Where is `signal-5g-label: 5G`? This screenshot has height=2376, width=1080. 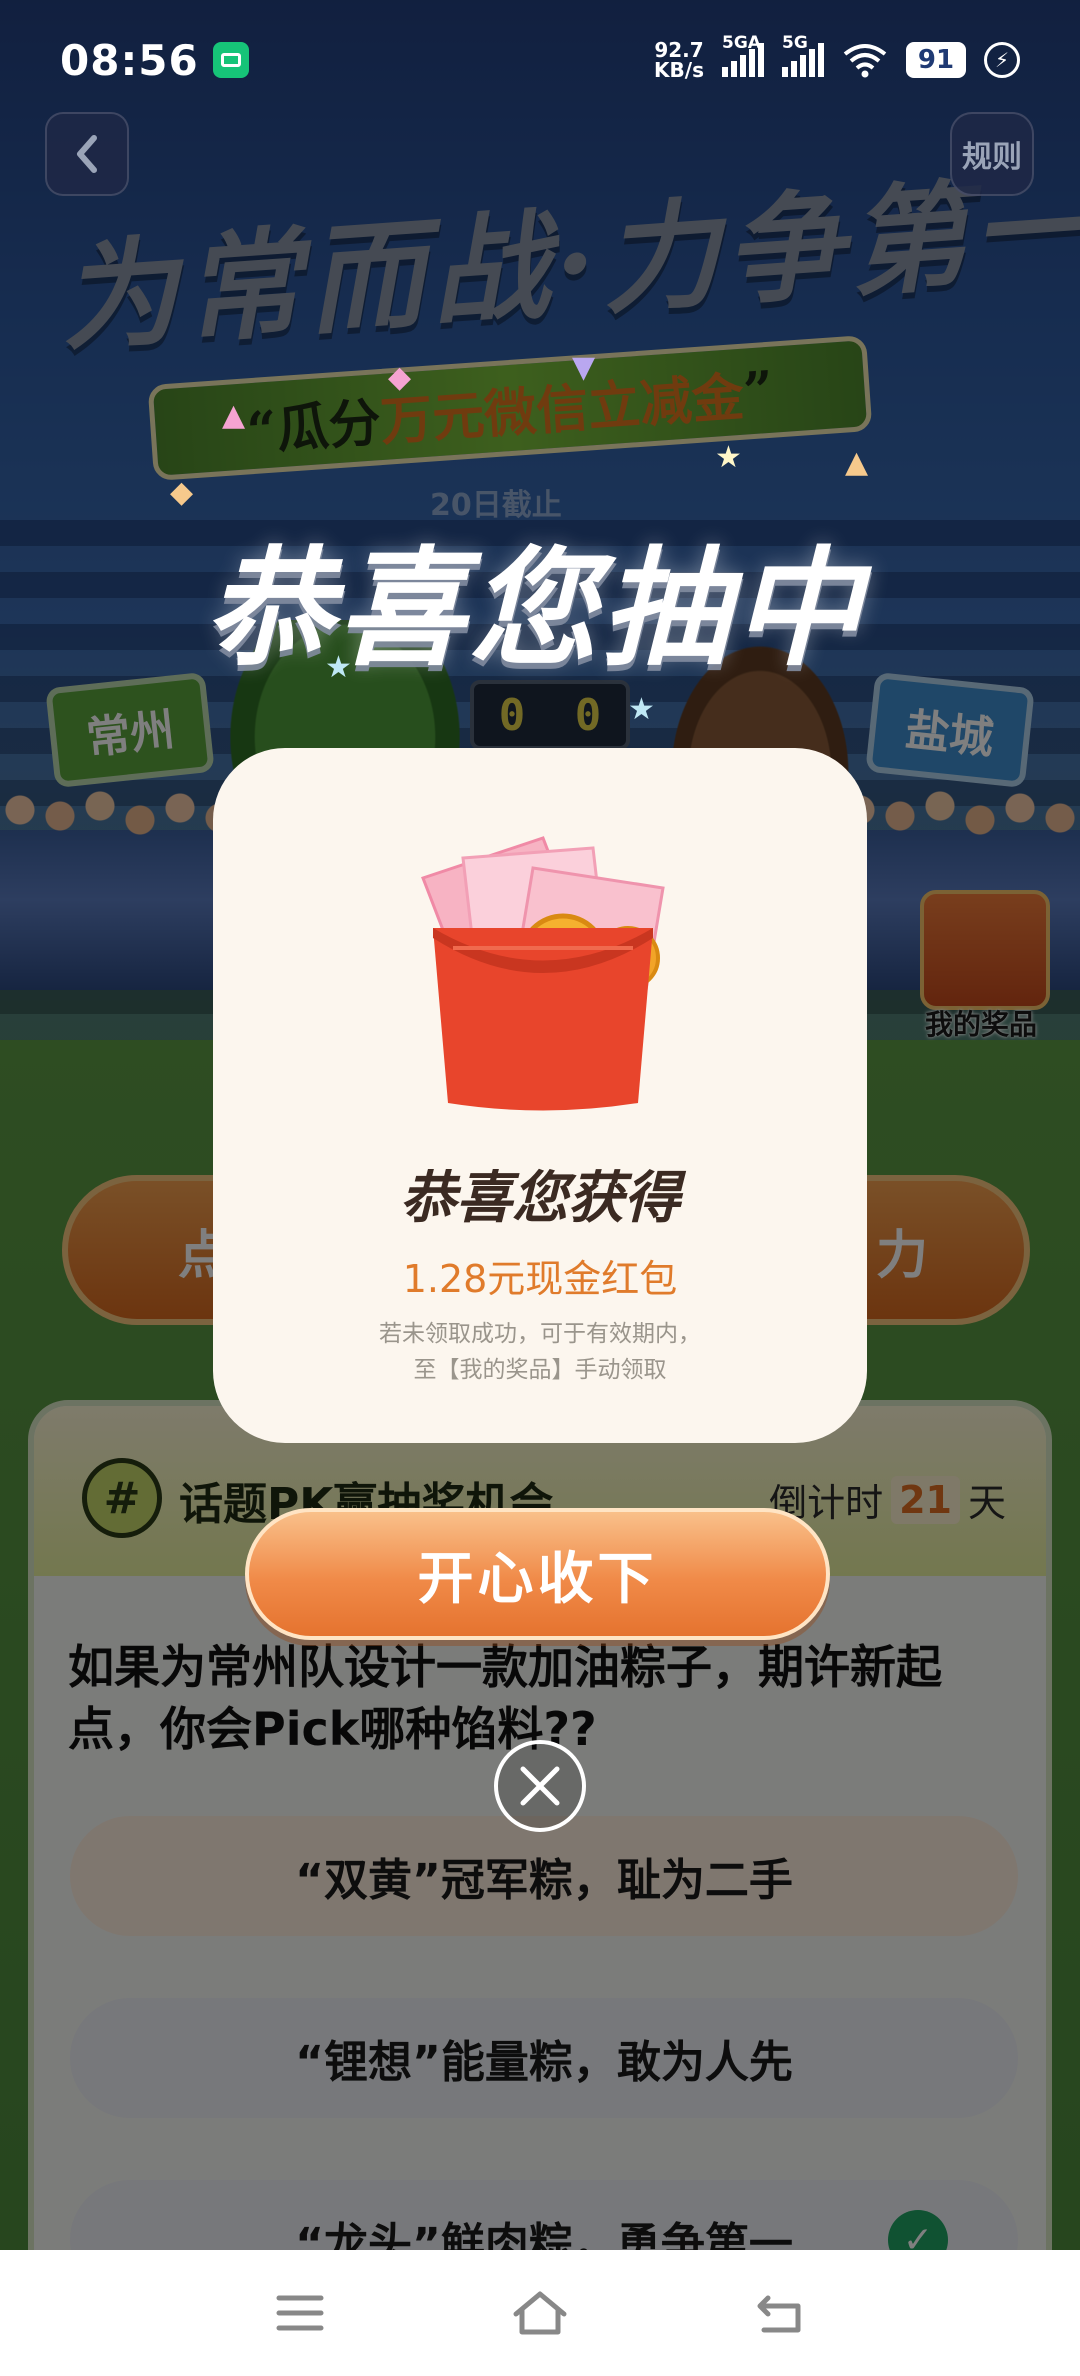 signal-5g-label: 5G is located at coordinates (795, 43).